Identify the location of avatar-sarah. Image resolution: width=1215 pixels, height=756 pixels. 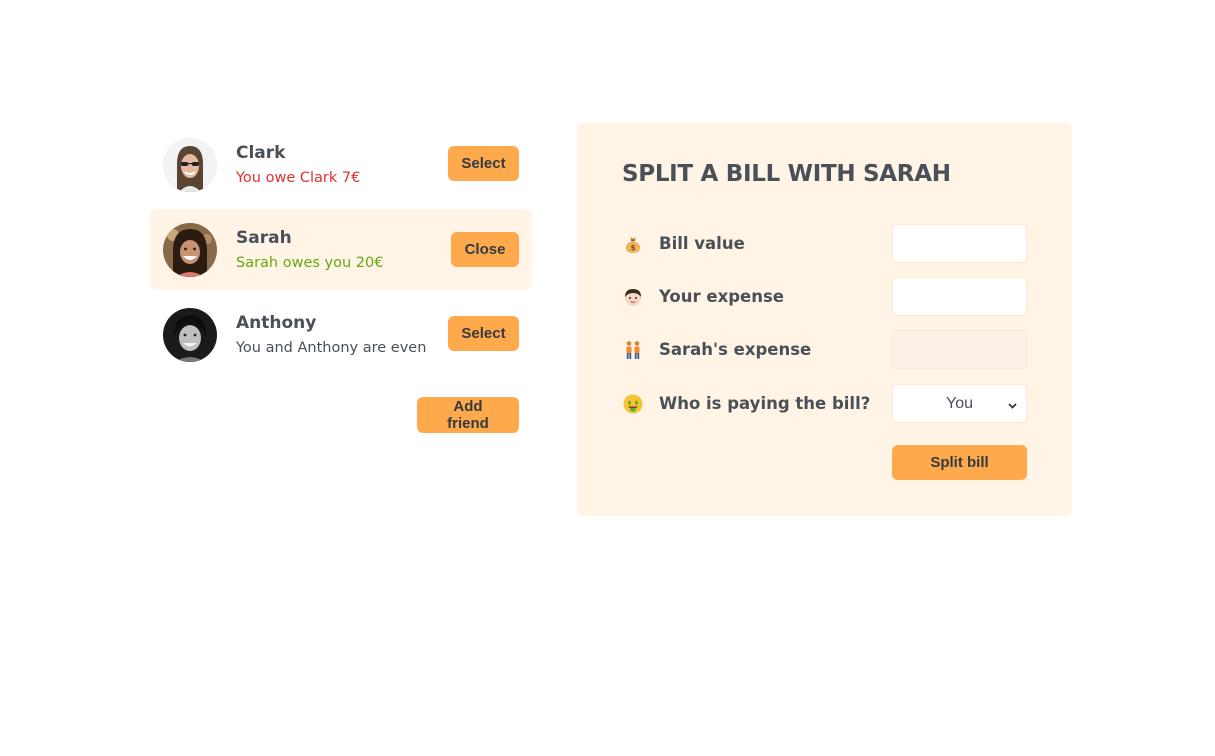
(190, 249).